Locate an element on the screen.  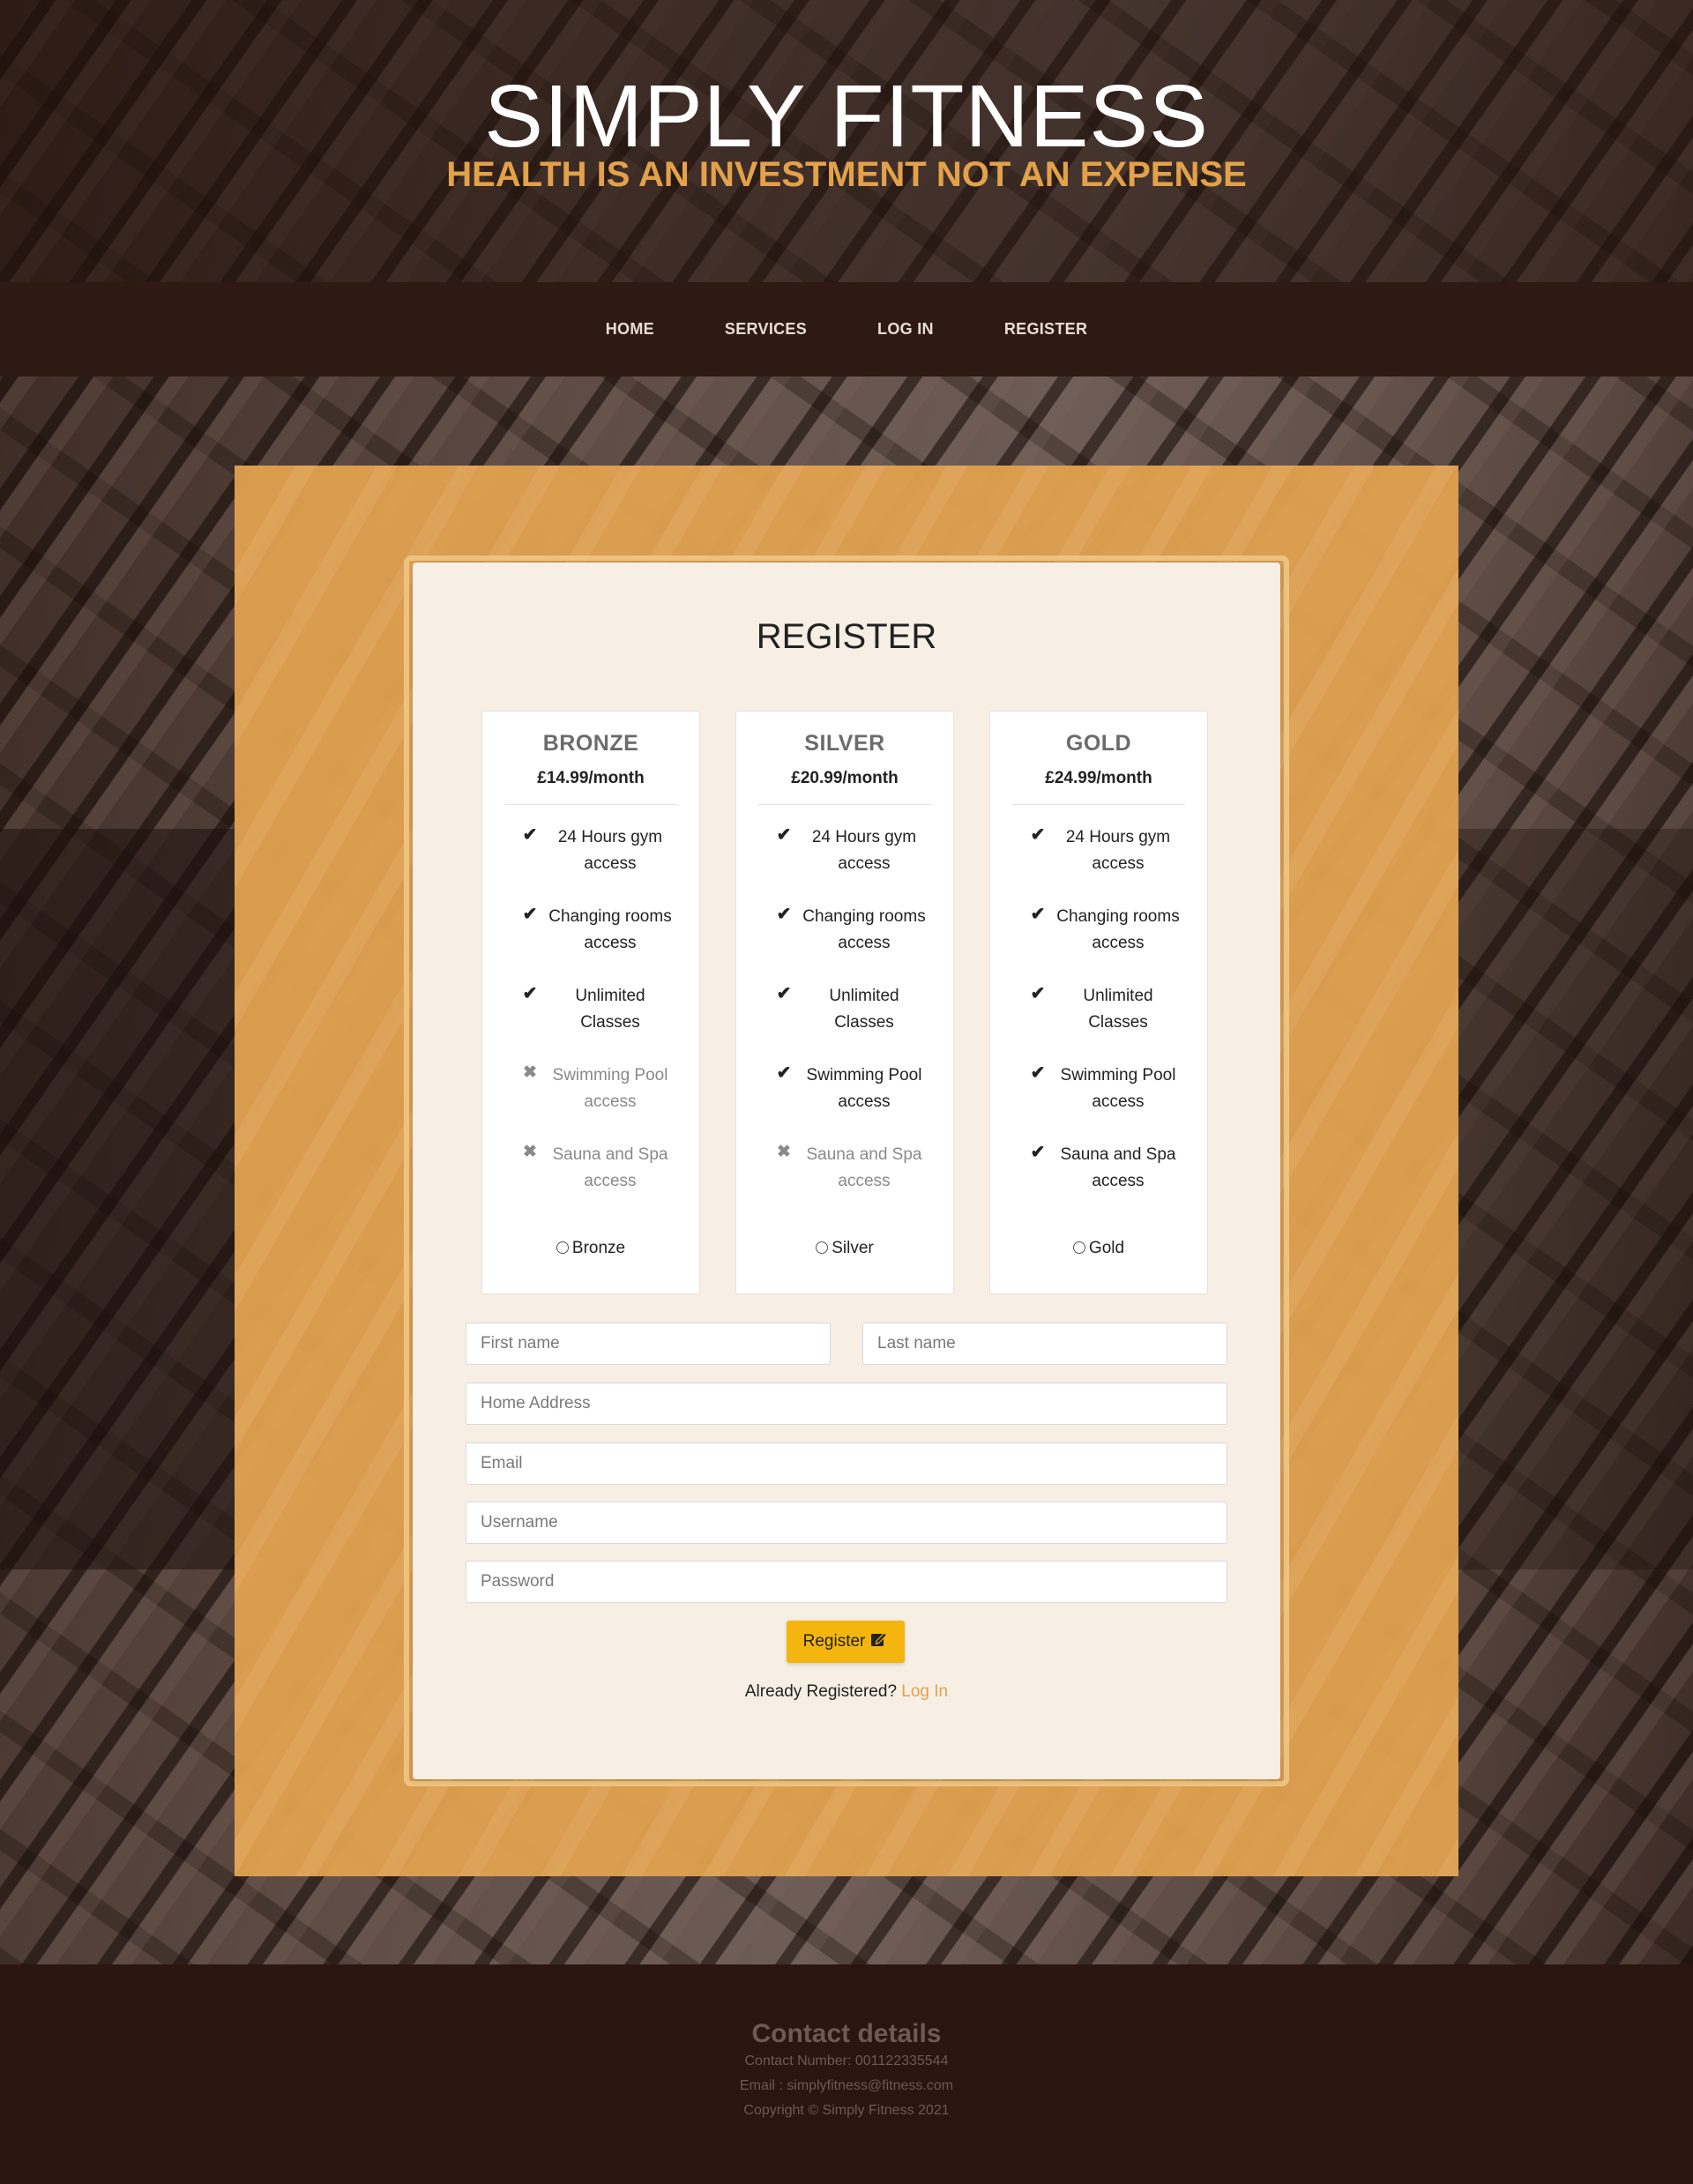
site-tagline: HEALTH IS AN INVESTMENT NOT AN EXPENSE is located at coordinates (846, 174).